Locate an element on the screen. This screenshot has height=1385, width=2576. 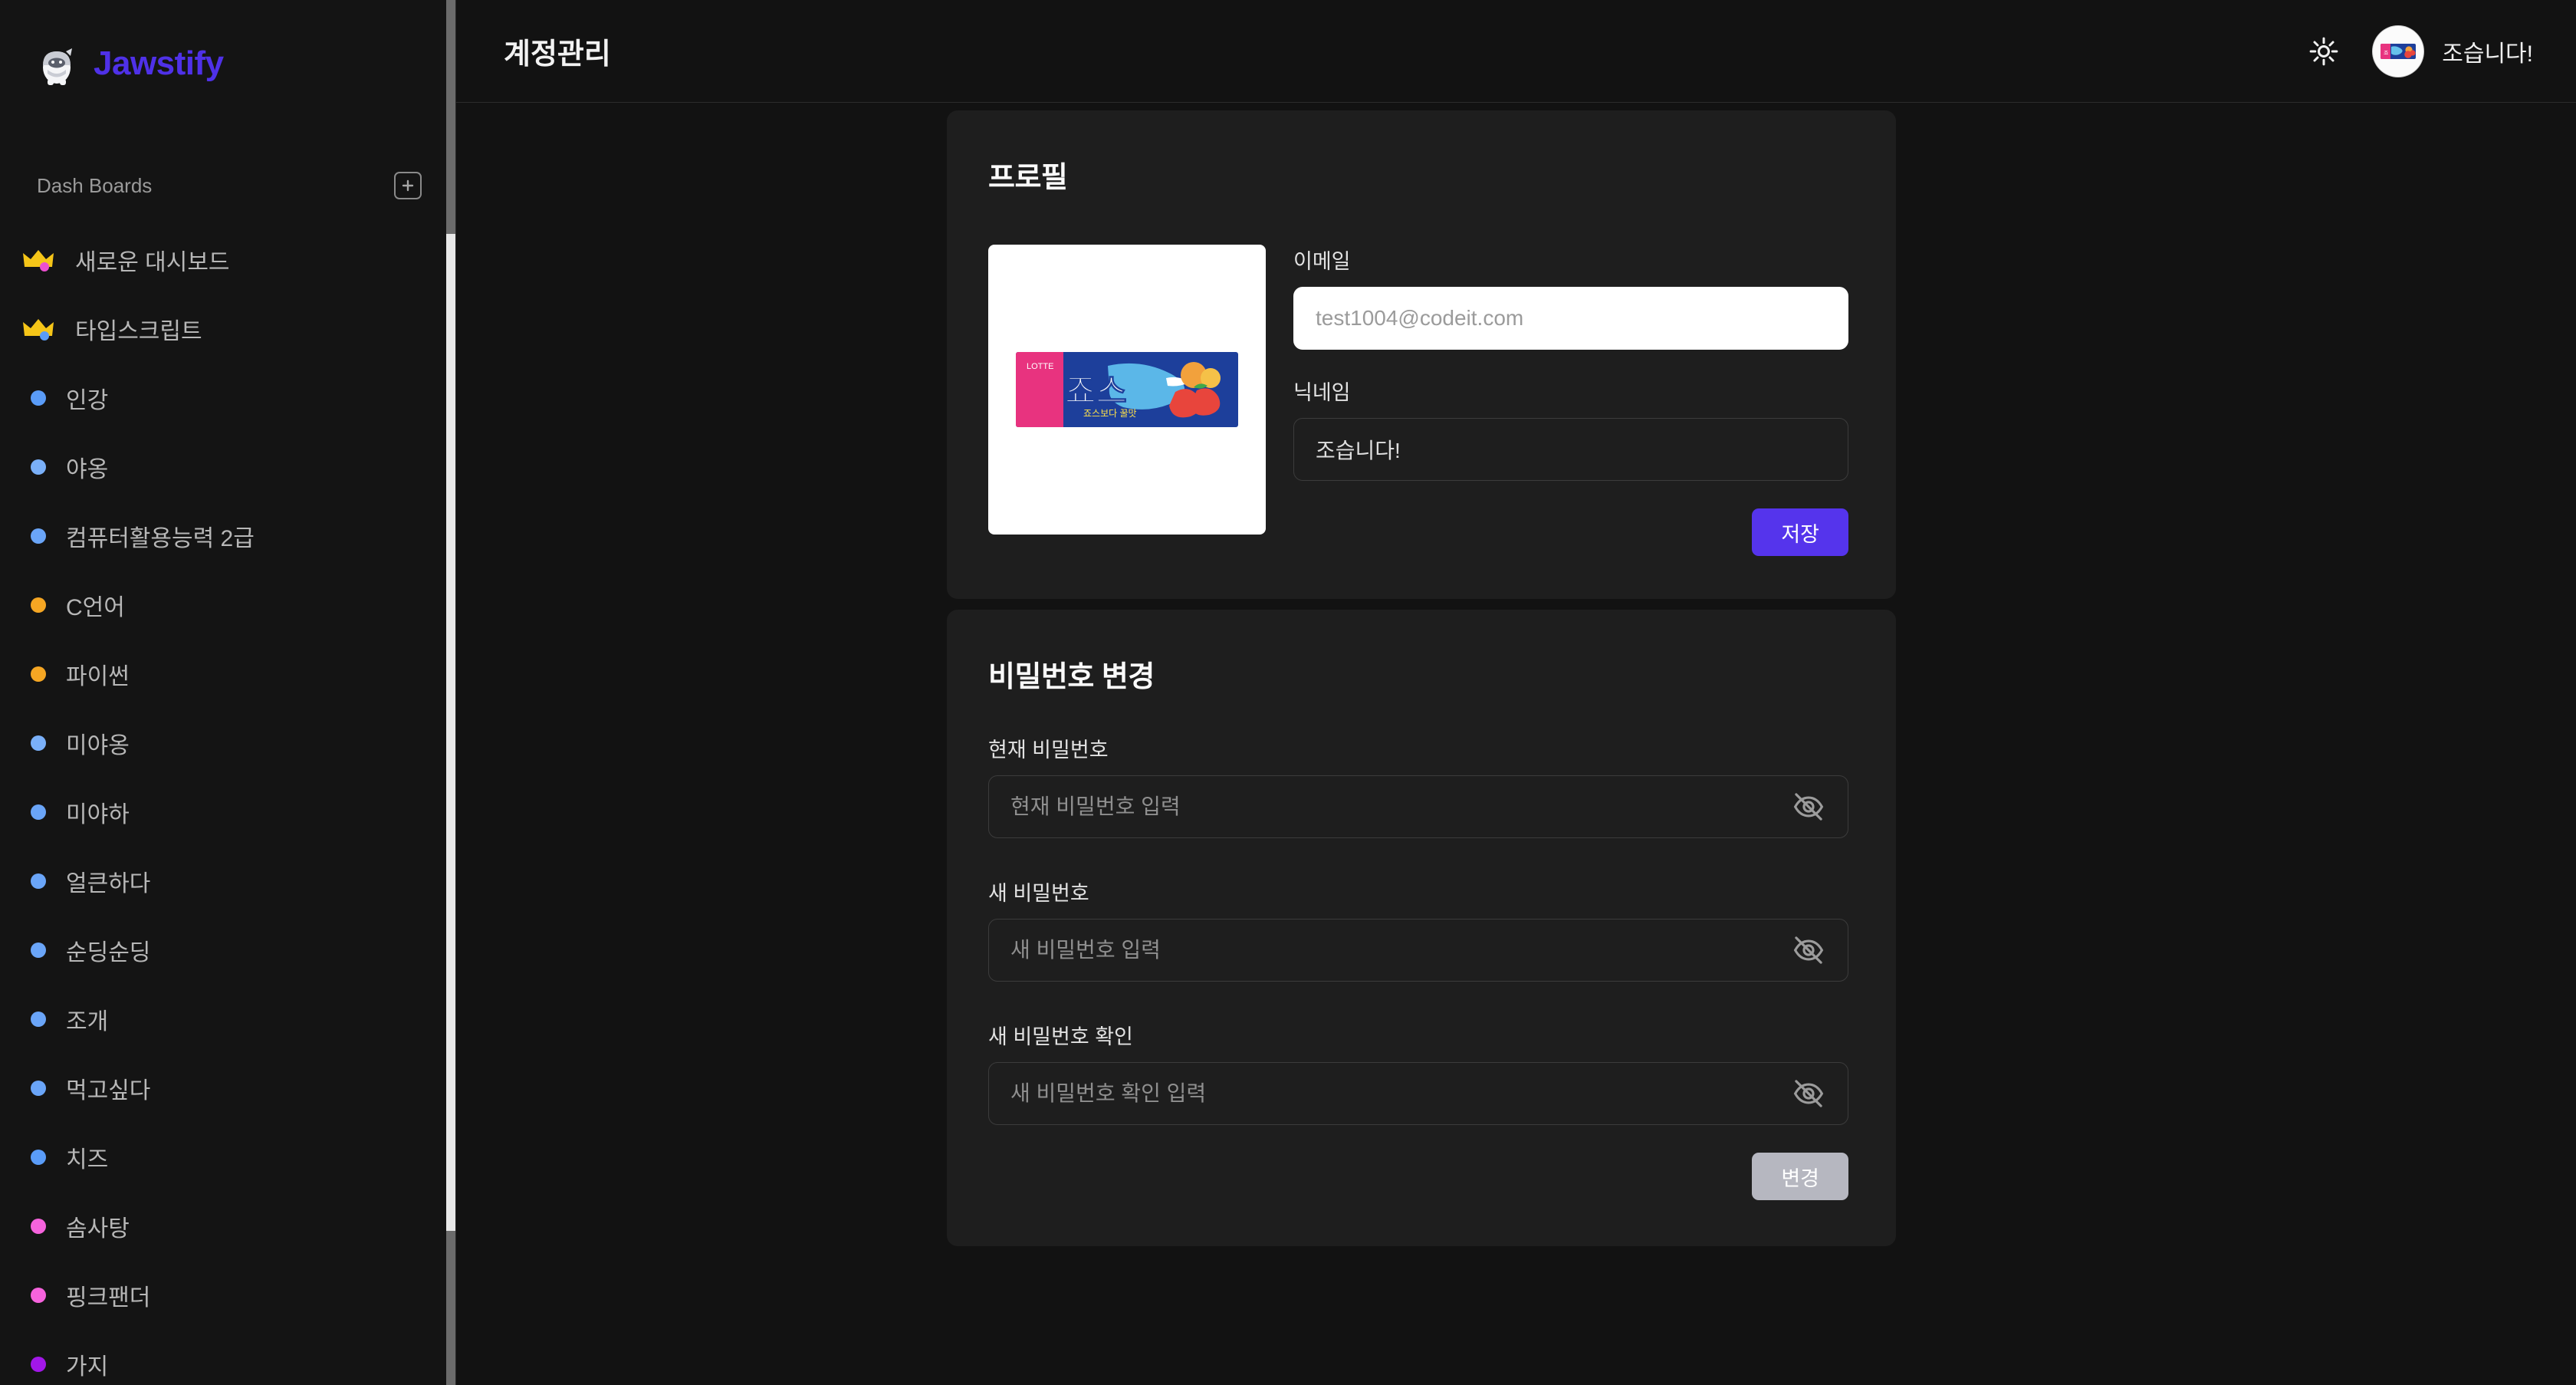
profile-actions: 저장 is located at coordinates (1571, 532).